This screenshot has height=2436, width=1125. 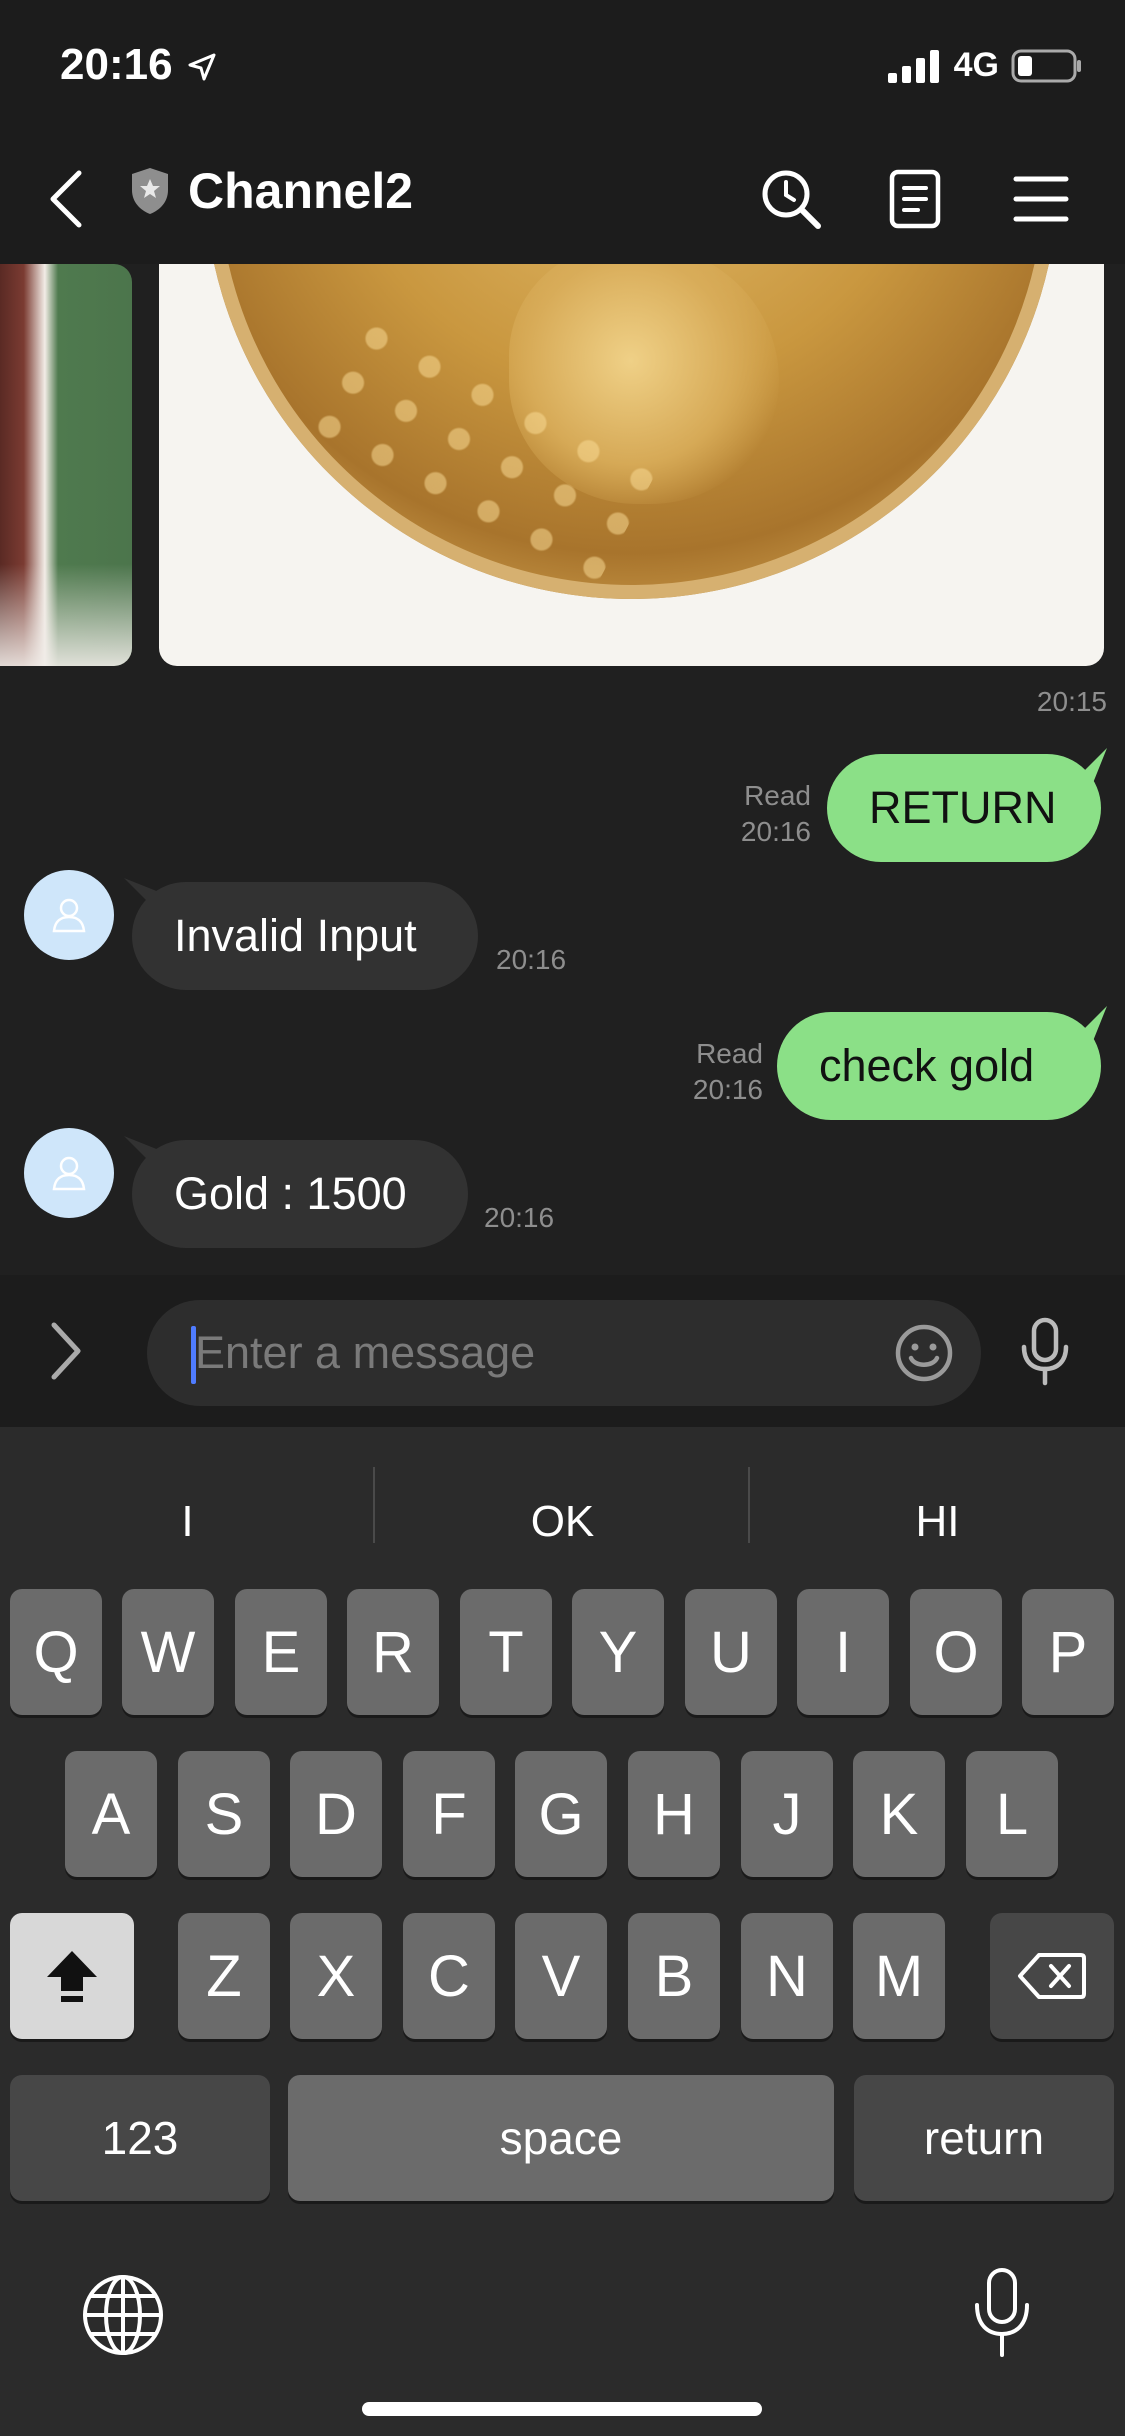 What do you see at coordinates (1071, 701) in the screenshot?
I see `image-timestamp: 20:15` at bounding box center [1071, 701].